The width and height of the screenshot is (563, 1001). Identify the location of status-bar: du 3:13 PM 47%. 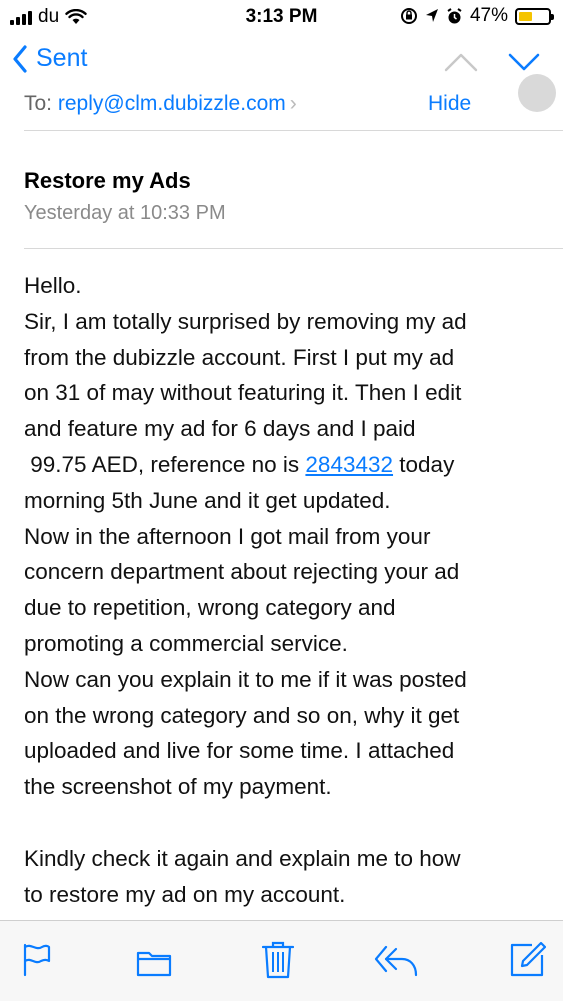
(281, 17).